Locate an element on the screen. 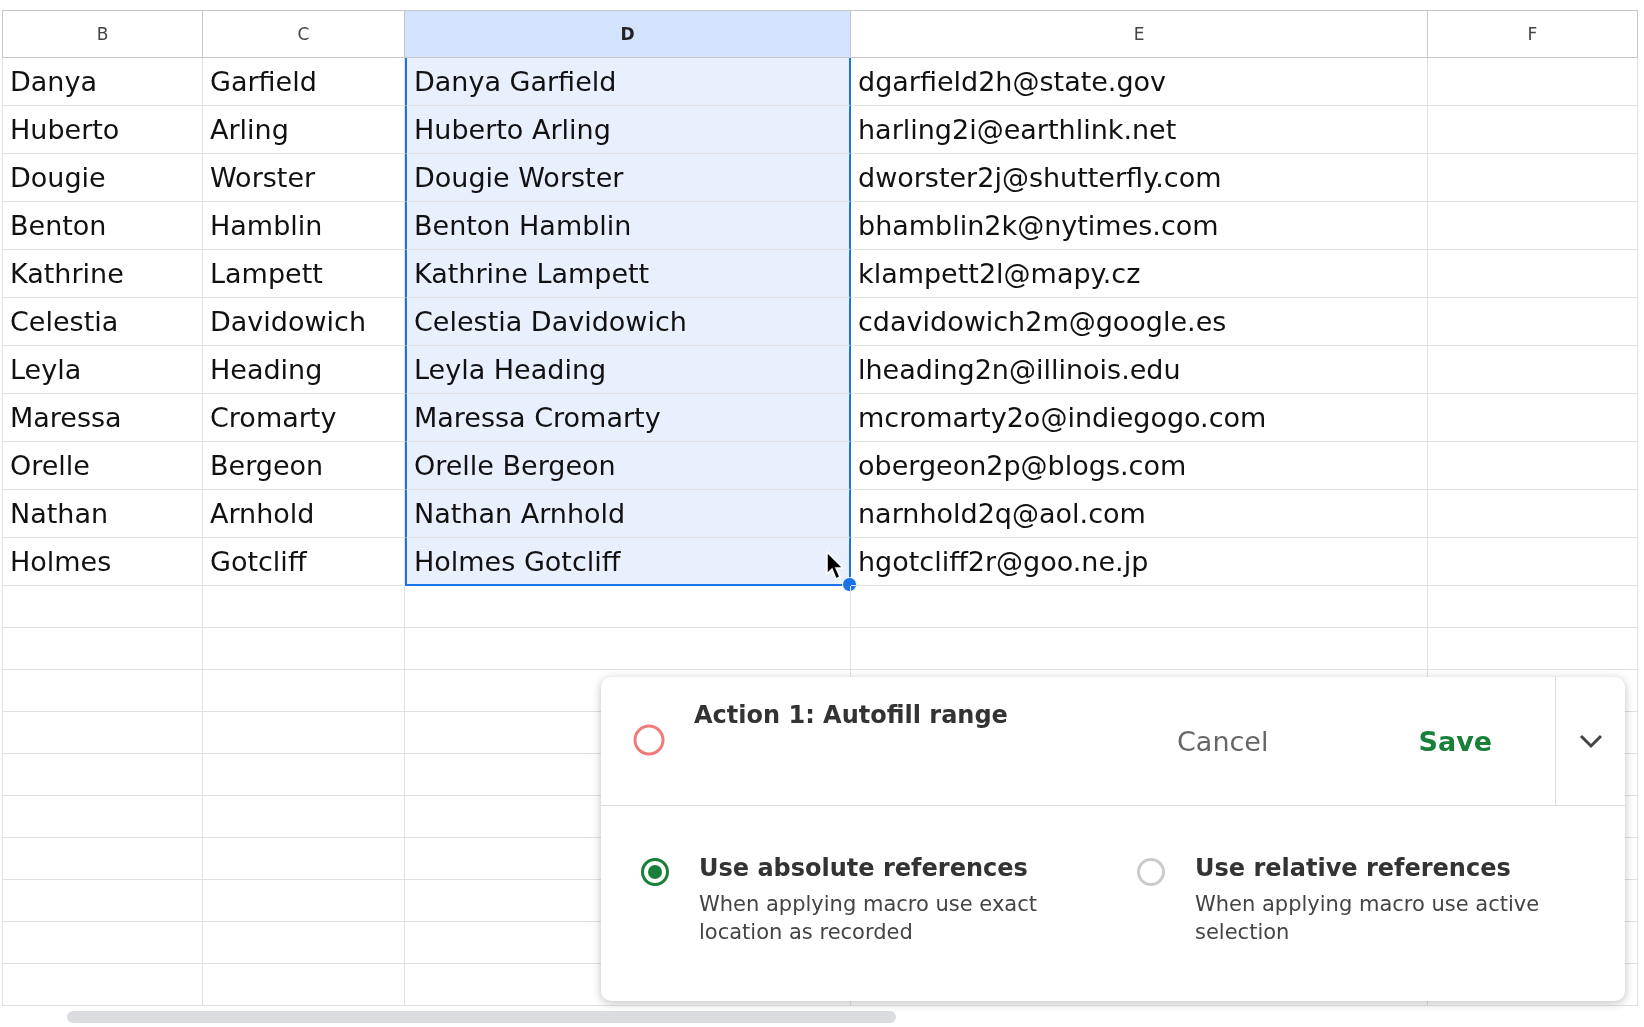 Image resolution: width=1644 pixels, height=1027 pixels. table-cell: Kathrine is located at coordinates (67, 273).